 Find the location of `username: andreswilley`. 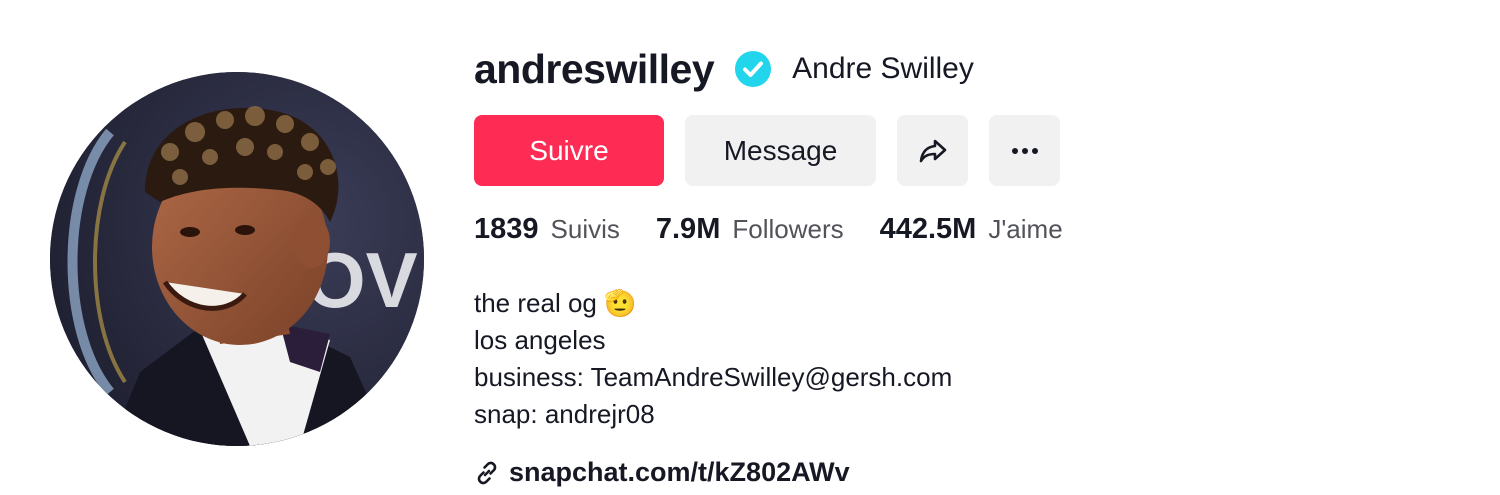

username: andreswilley is located at coordinates (594, 68).